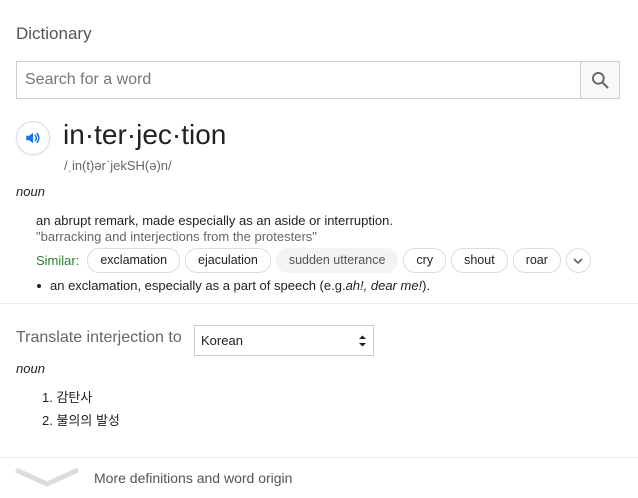  What do you see at coordinates (222, 340) in the screenshot?
I see `selected-language: Korean` at bounding box center [222, 340].